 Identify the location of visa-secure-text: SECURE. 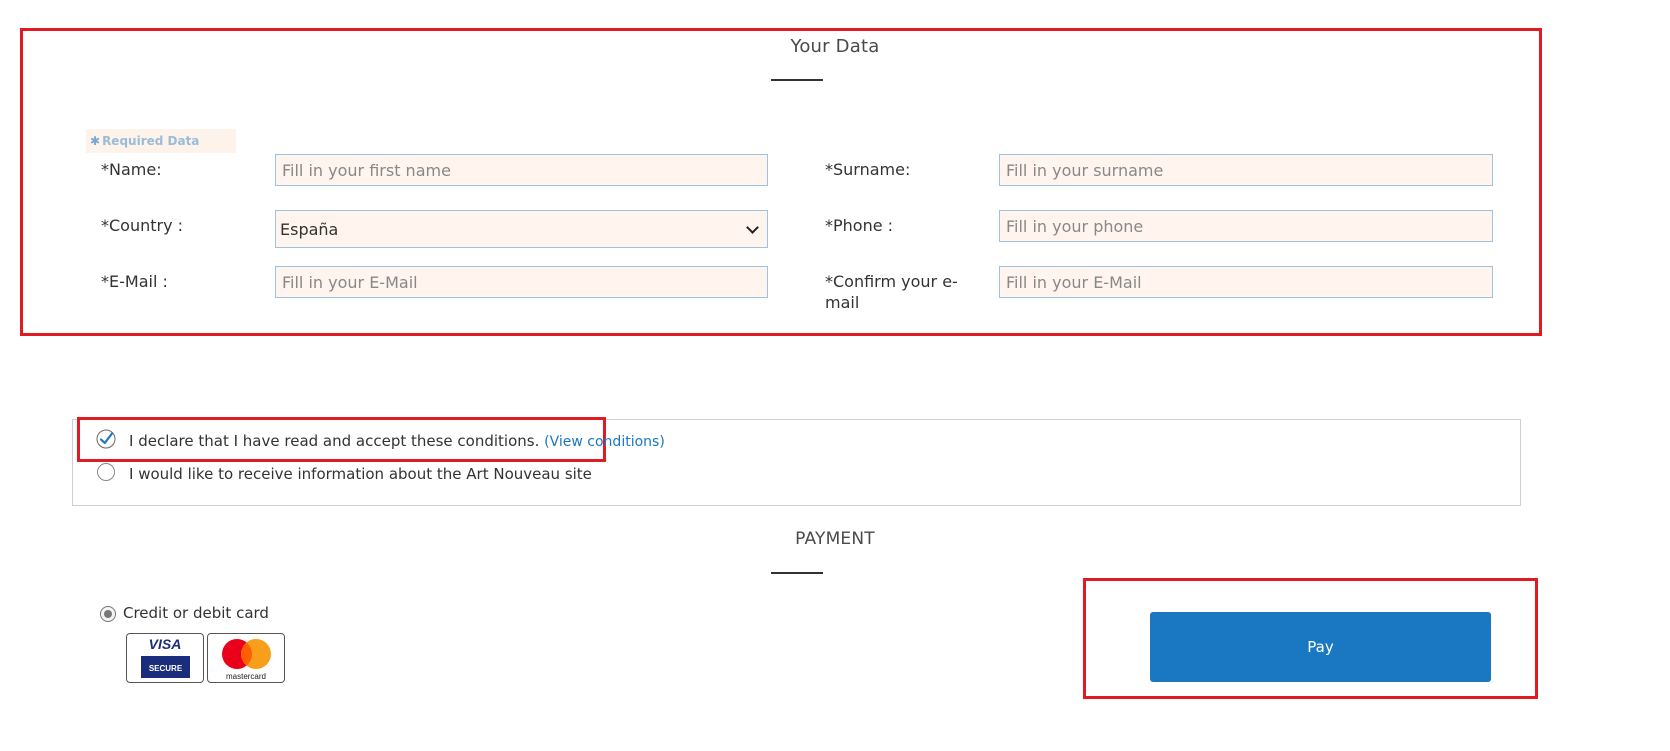
(166, 668).